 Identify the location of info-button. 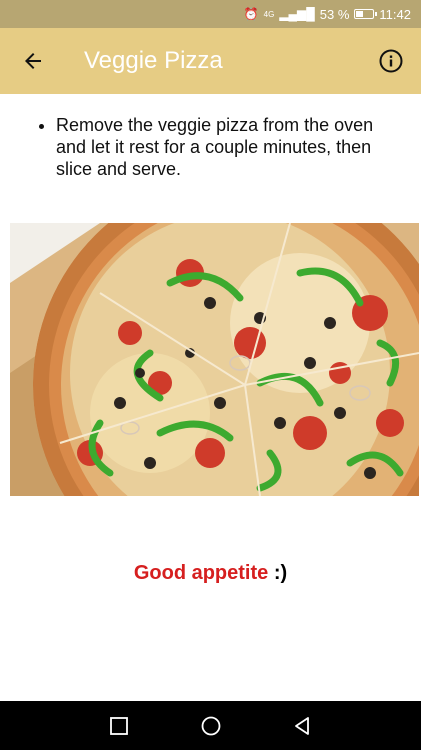
(391, 61).